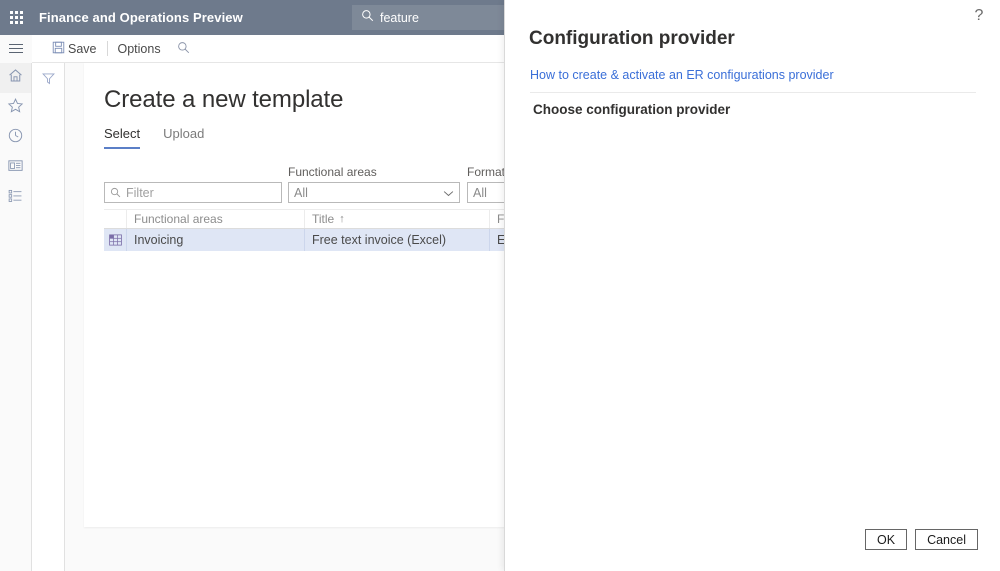 This screenshot has width=1000, height=571. Describe the element at coordinates (632, 109) in the screenshot. I see `section-heading: Choose configuration provider` at that location.